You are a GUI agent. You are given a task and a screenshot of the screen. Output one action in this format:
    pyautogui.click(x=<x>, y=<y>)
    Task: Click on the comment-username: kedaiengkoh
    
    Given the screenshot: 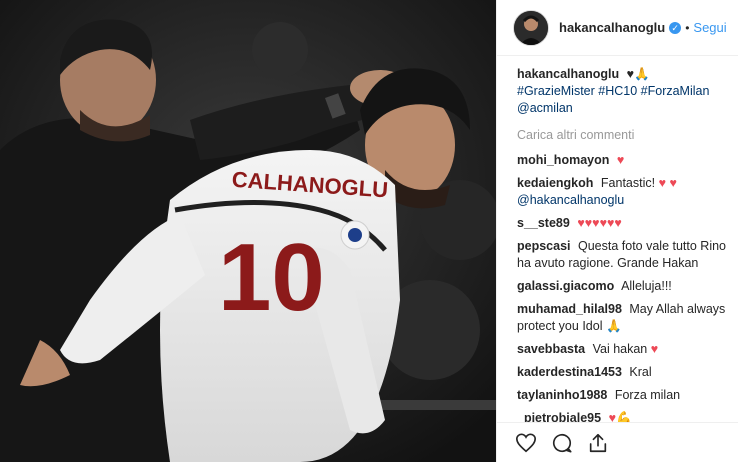 What is the action you would take?
    pyautogui.click(x=555, y=183)
    